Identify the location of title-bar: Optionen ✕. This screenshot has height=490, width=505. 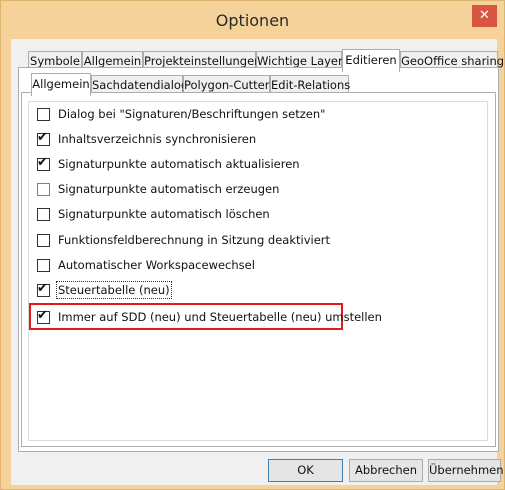
(252, 20).